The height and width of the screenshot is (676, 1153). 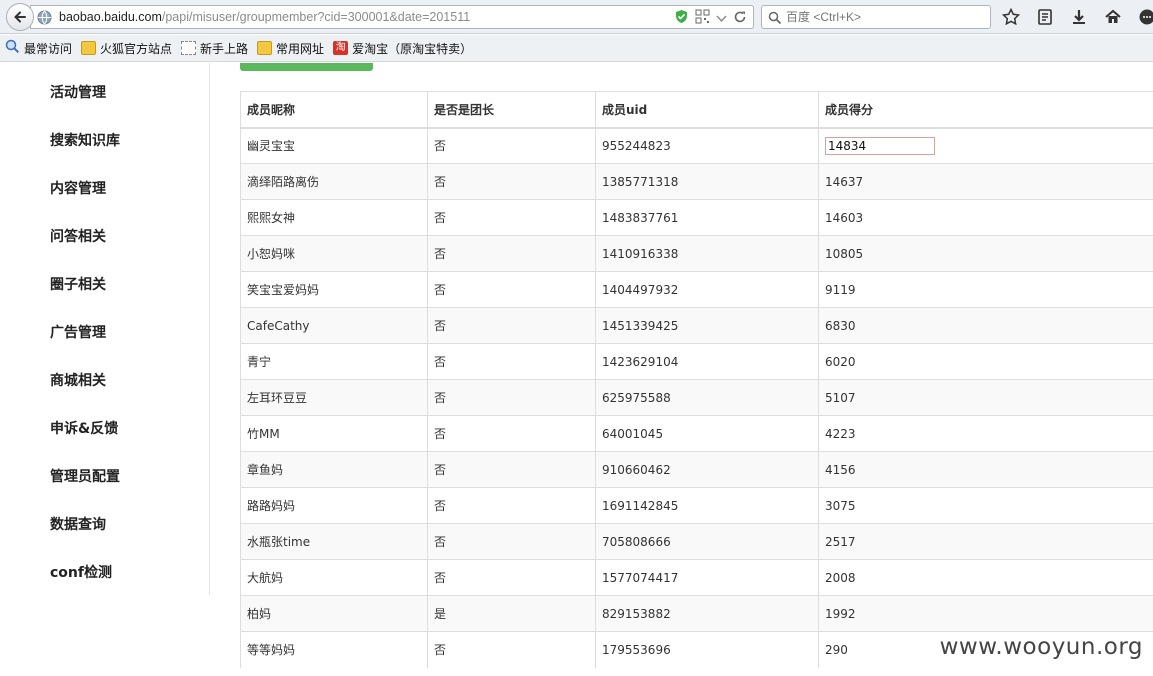 What do you see at coordinates (985, 541) in the screenshot?
I see `cell-score: 2517` at bounding box center [985, 541].